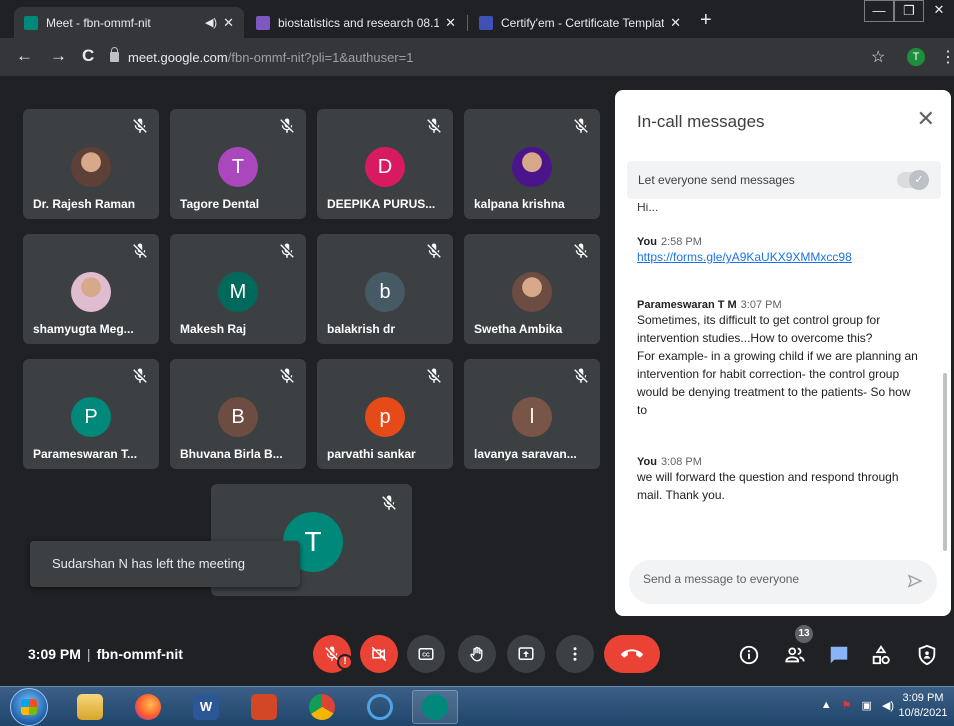  Describe the element at coordinates (749, 655) in the screenshot. I see `meeting-details-icon` at that location.